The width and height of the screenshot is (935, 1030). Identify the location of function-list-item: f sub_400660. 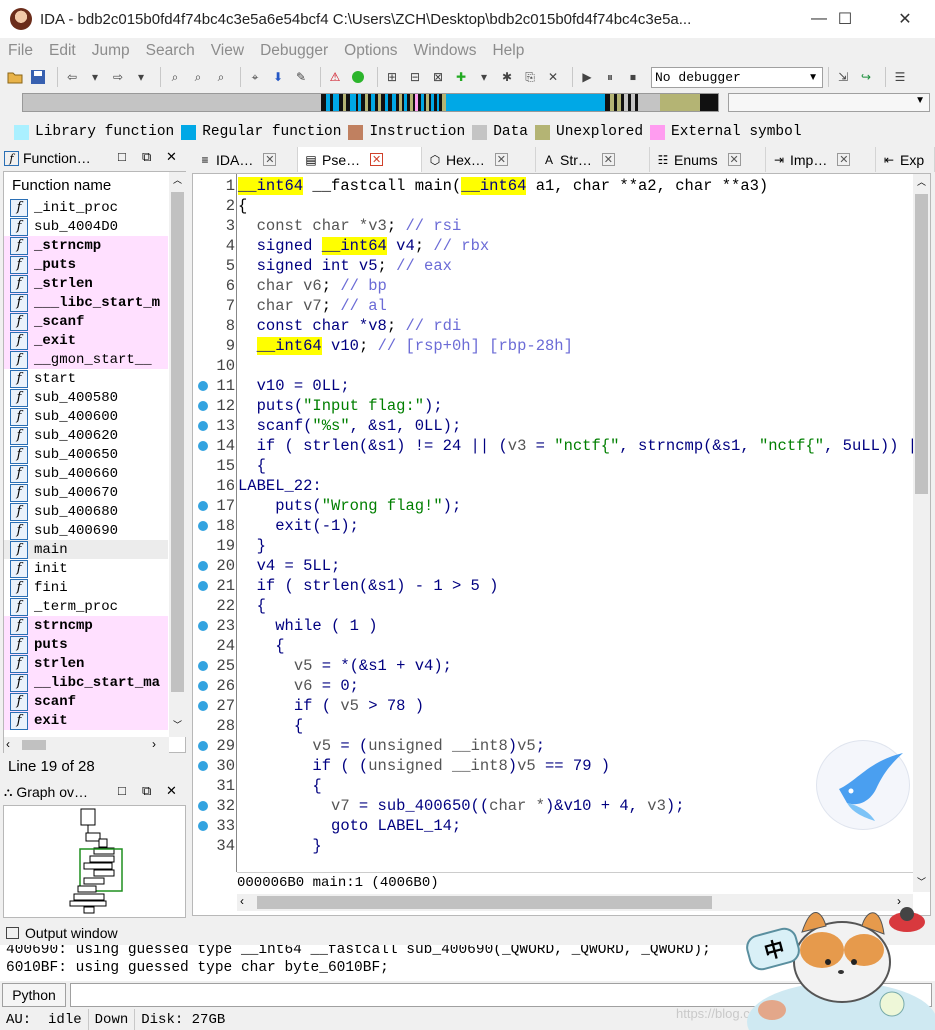
(86, 473).